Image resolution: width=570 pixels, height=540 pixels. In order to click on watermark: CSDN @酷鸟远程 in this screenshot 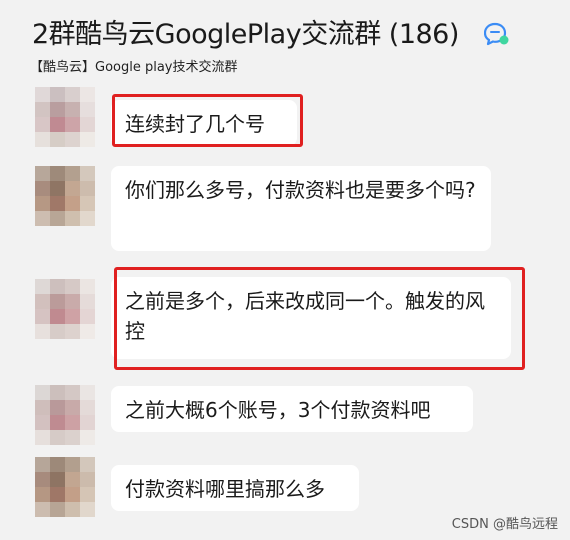, I will do `click(504, 524)`.